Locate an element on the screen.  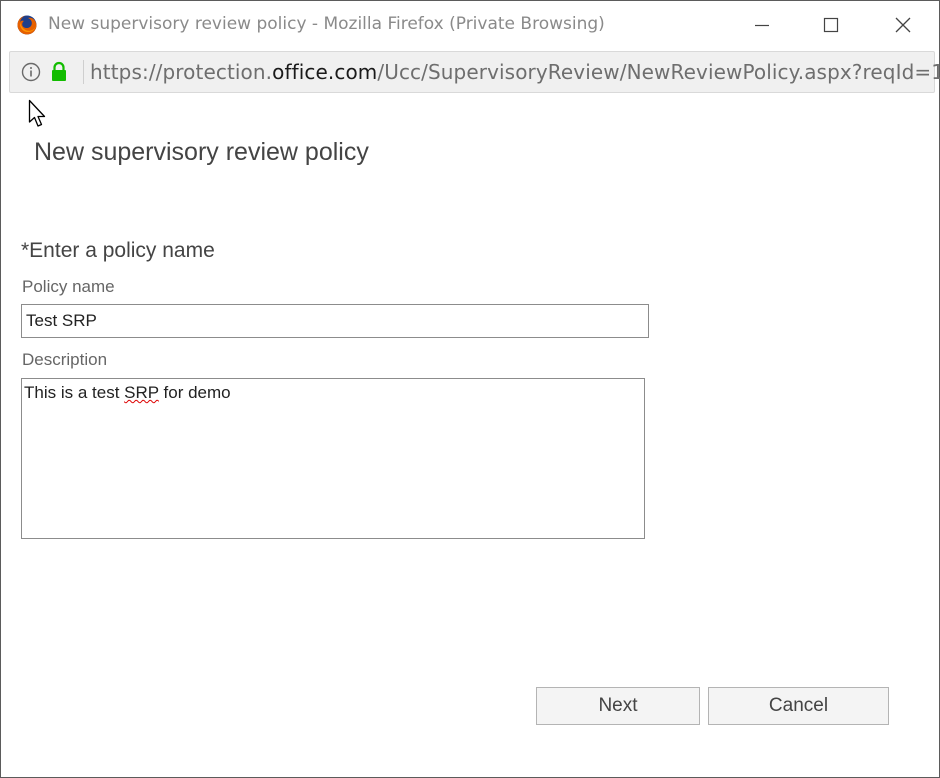
firefox-logo-icon is located at coordinates (27, 25).